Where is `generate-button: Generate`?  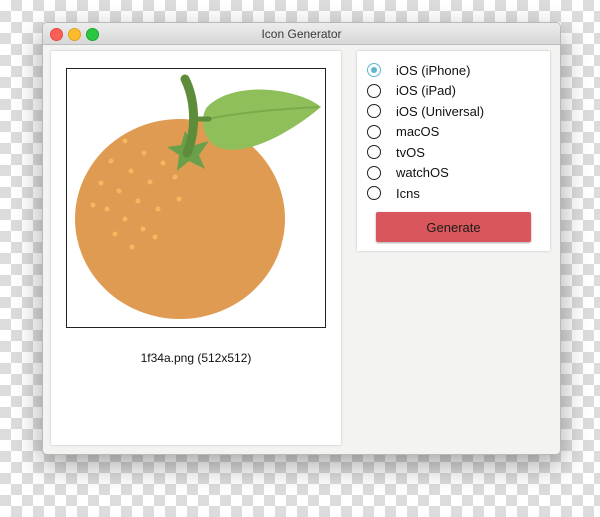 generate-button: Generate is located at coordinates (453, 227).